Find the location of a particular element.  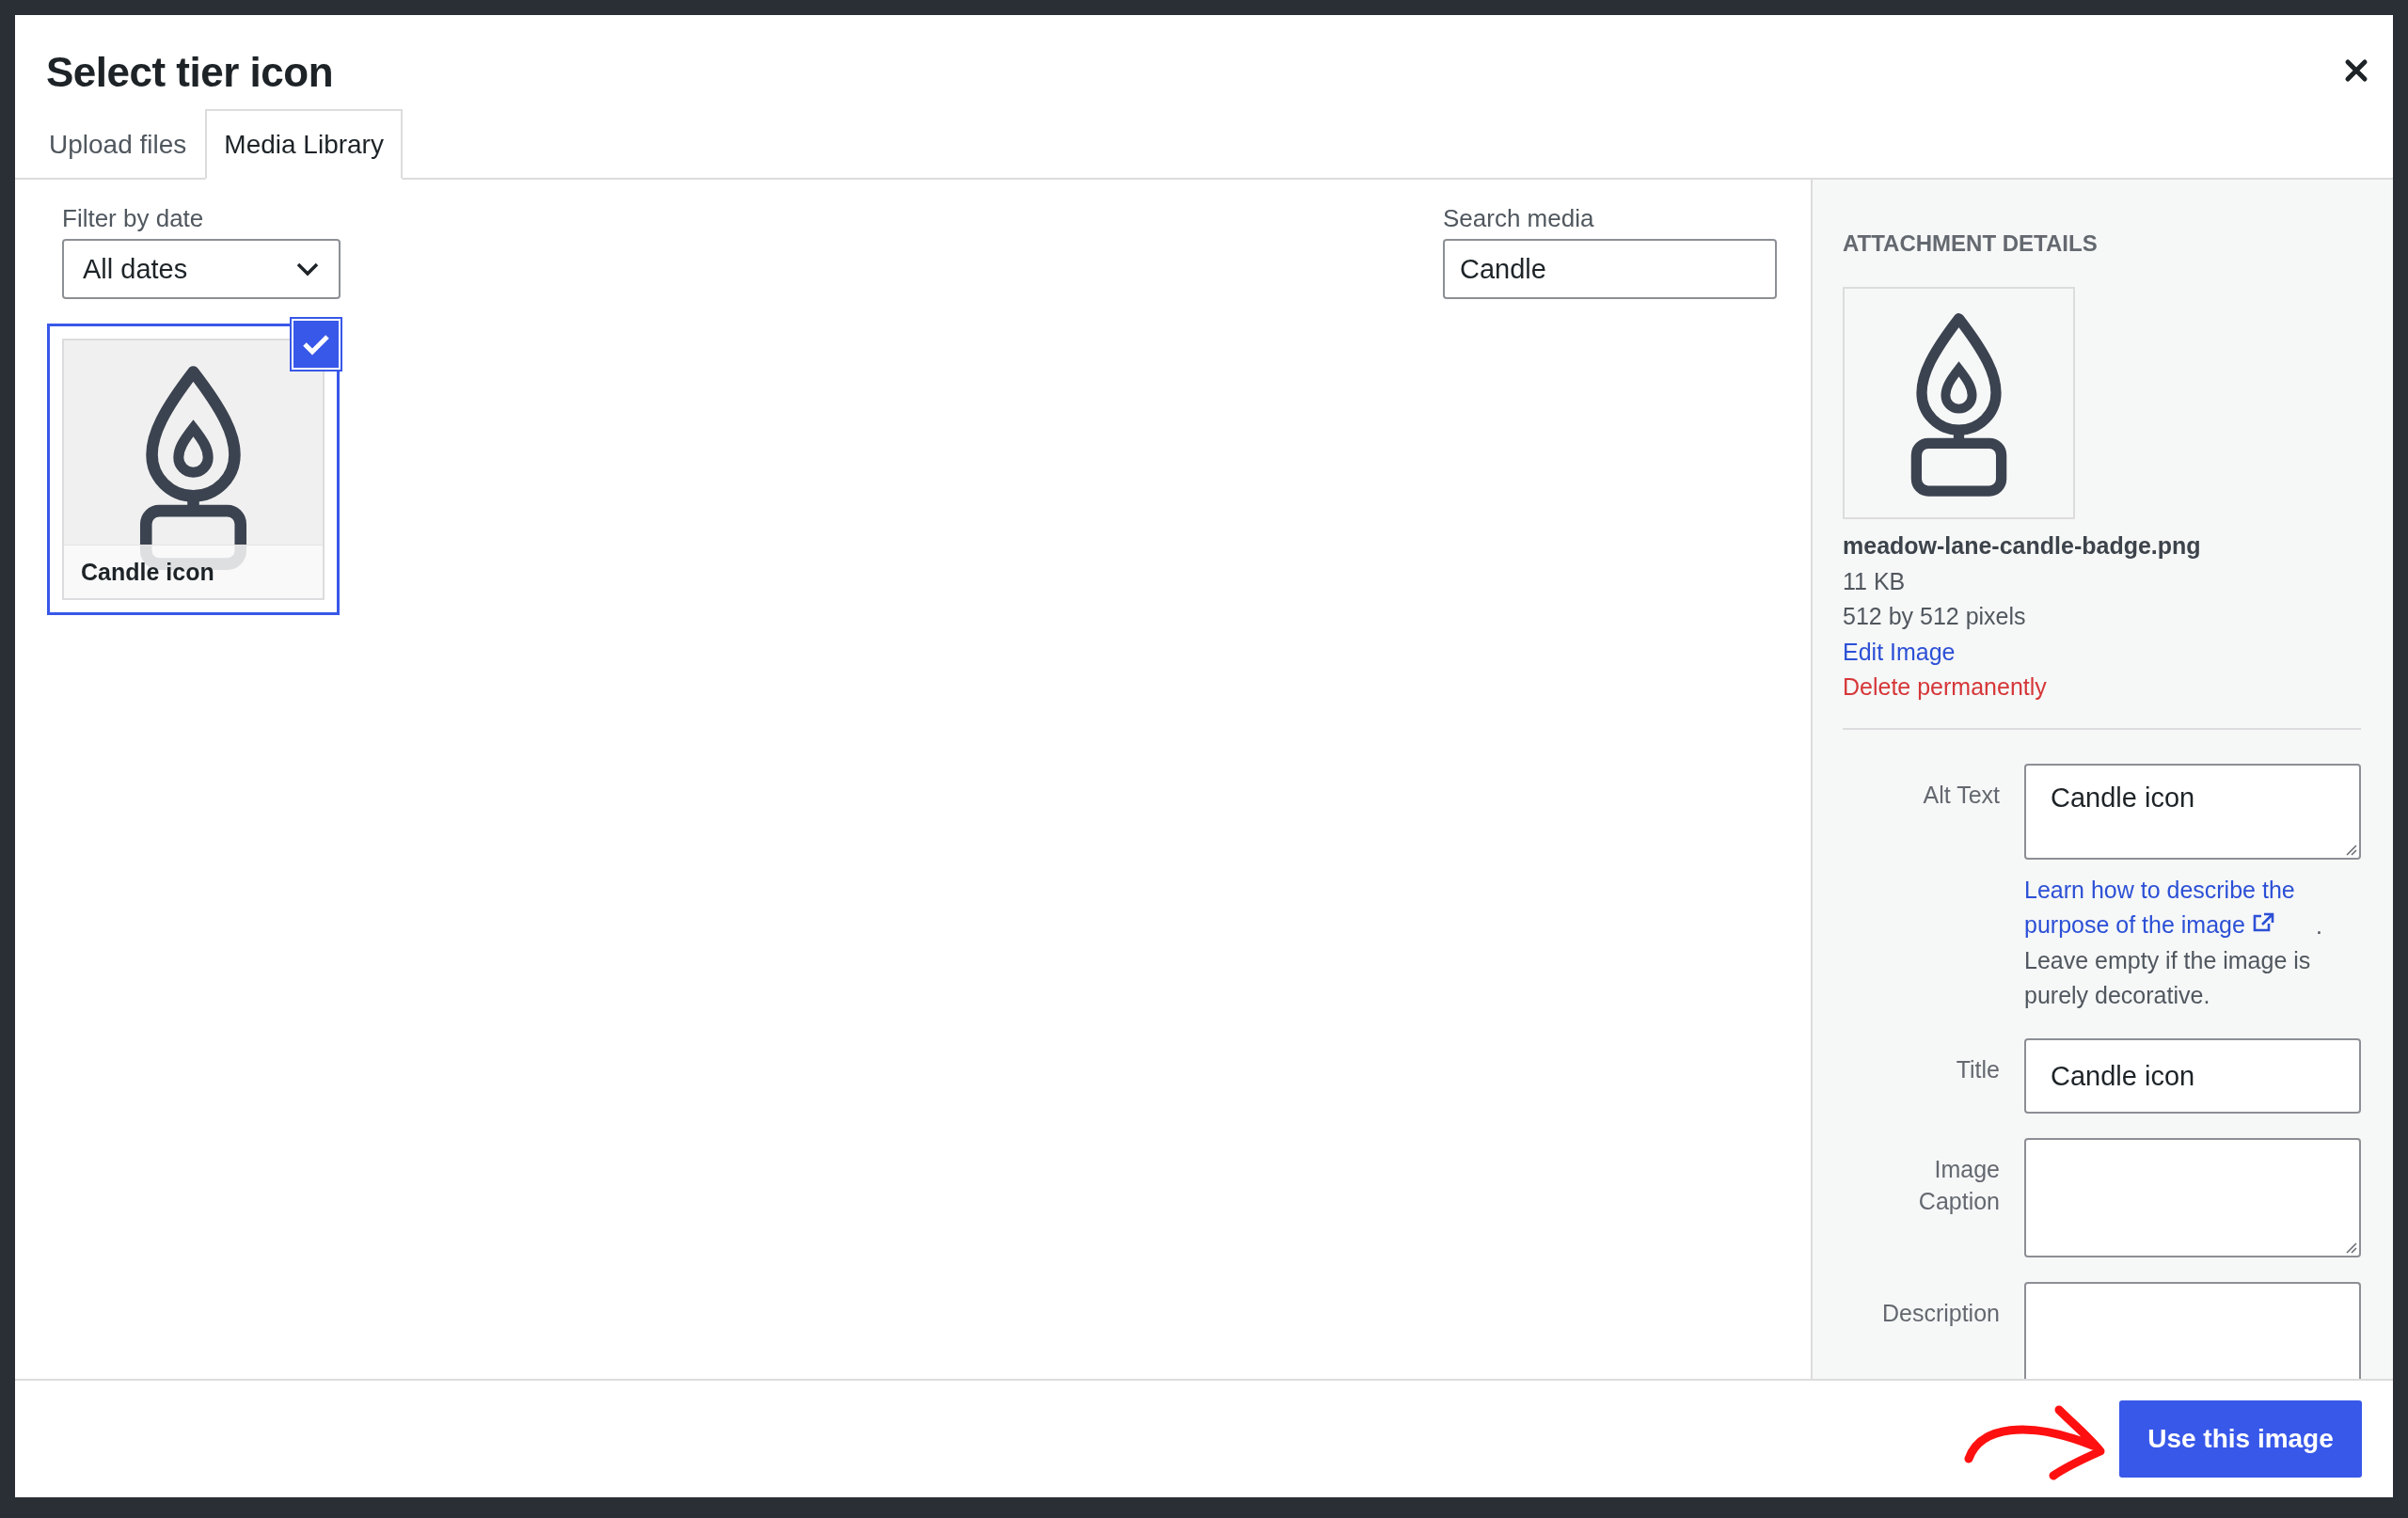

use-image-button: Use this image is located at coordinates (2240, 1439).